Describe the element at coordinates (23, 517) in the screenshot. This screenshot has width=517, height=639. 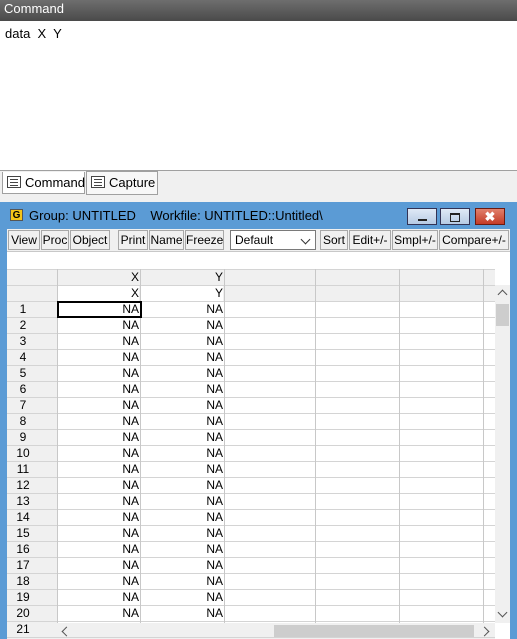
I see `row-number: 14` at that location.